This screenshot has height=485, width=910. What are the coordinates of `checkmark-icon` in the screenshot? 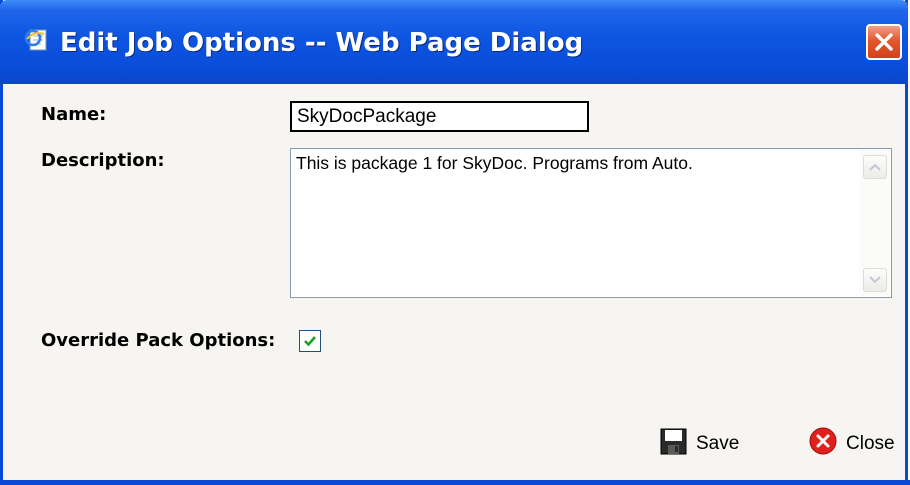 It's located at (310, 341).